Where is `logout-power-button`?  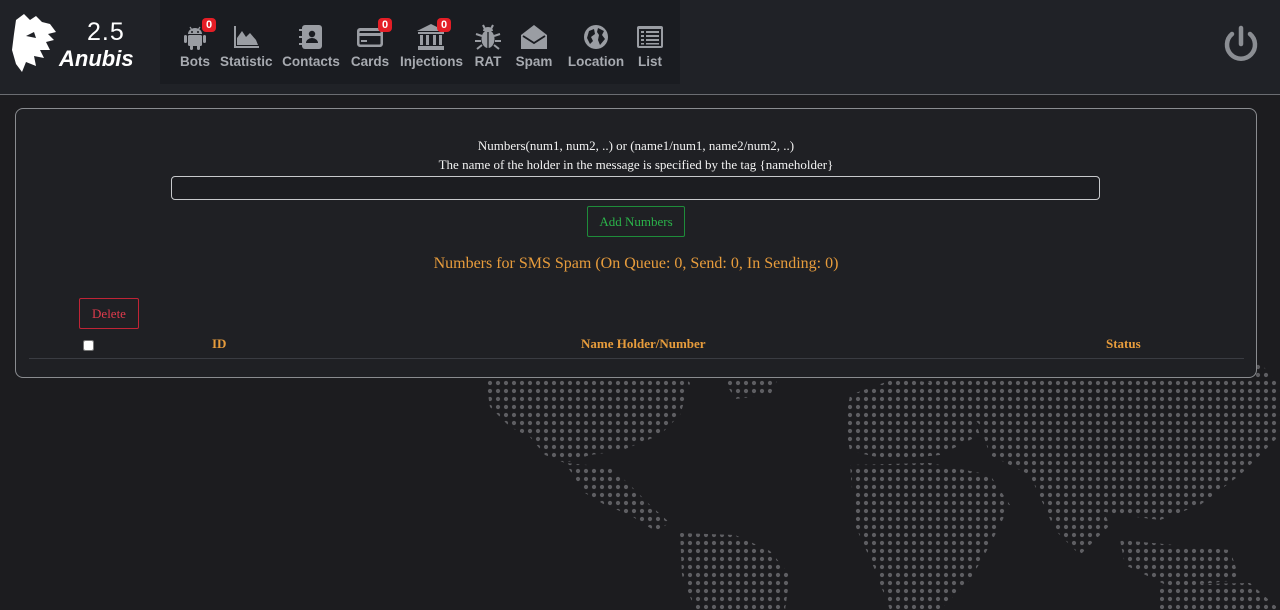
logout-power-button is located at coordinates (1241, 45).